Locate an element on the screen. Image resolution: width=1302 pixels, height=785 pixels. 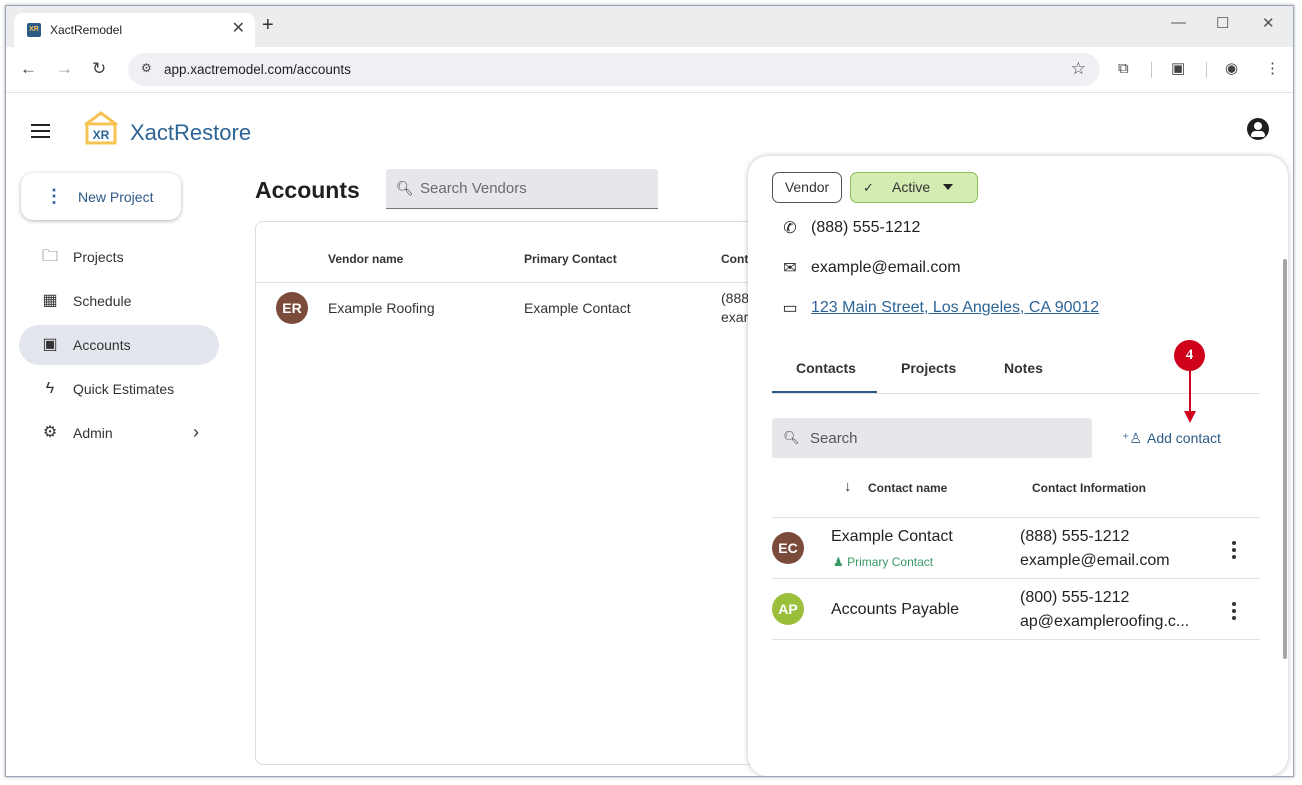
contact-name: Accounts Payable is located at coordinates (895, 609).